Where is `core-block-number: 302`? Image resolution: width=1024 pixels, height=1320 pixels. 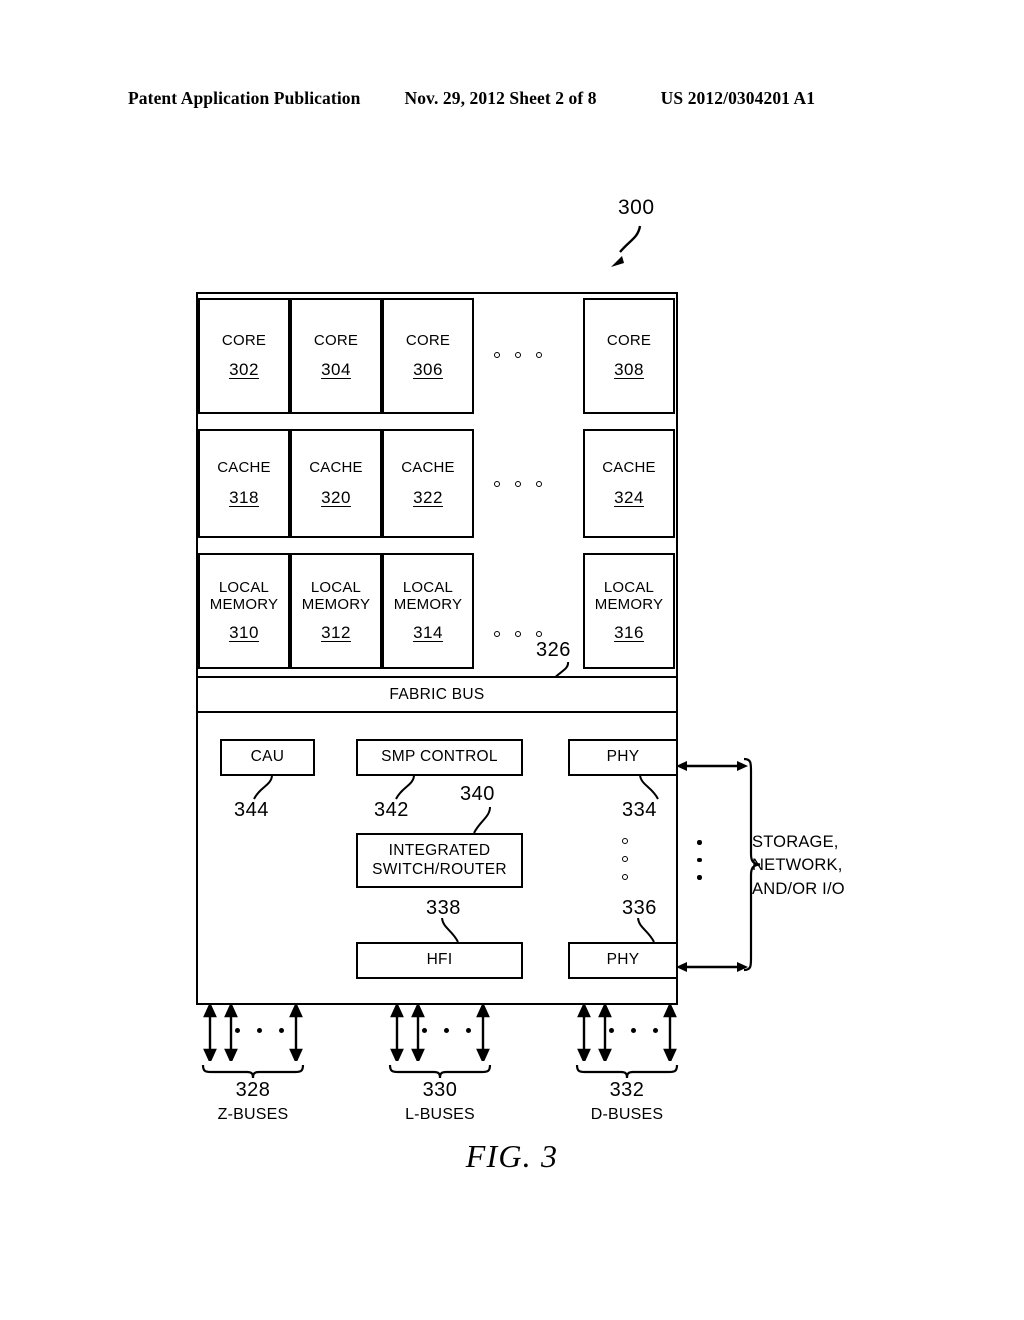 core-block-number: 302 is located at coordinates (244, 370).